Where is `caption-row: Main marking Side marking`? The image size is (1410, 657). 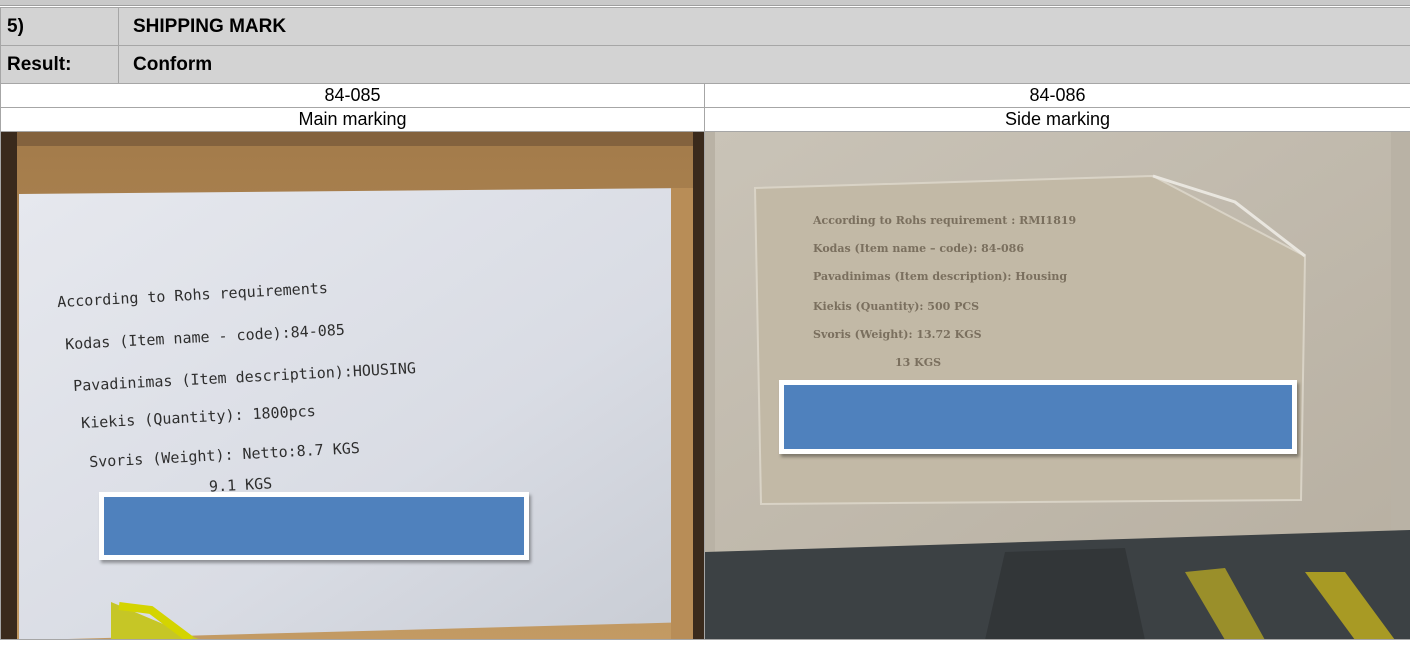
caption-row: Main marking Side marking is located at coordinates (705, 119).